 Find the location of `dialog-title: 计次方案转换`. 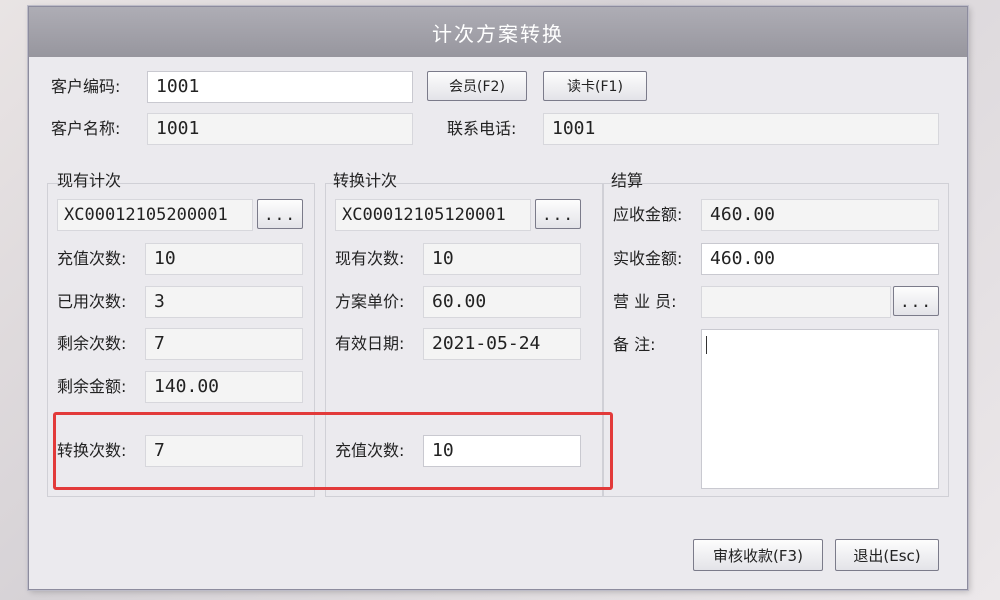

dialog-title: 计次方案转换 is located at coordinates (498, 32).